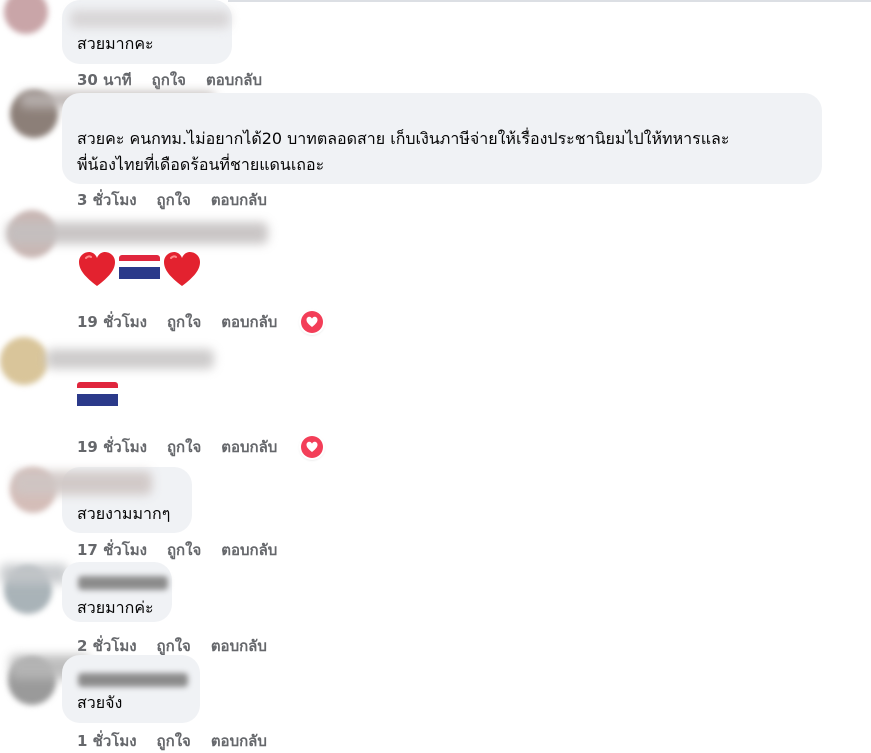 The width and height of the screenshot is (871, 753). What do you see at coordinates (115, 607) in the screenshot?
I see `comment-text: สวยมากค่ะ` at bounding box center [115, 607].